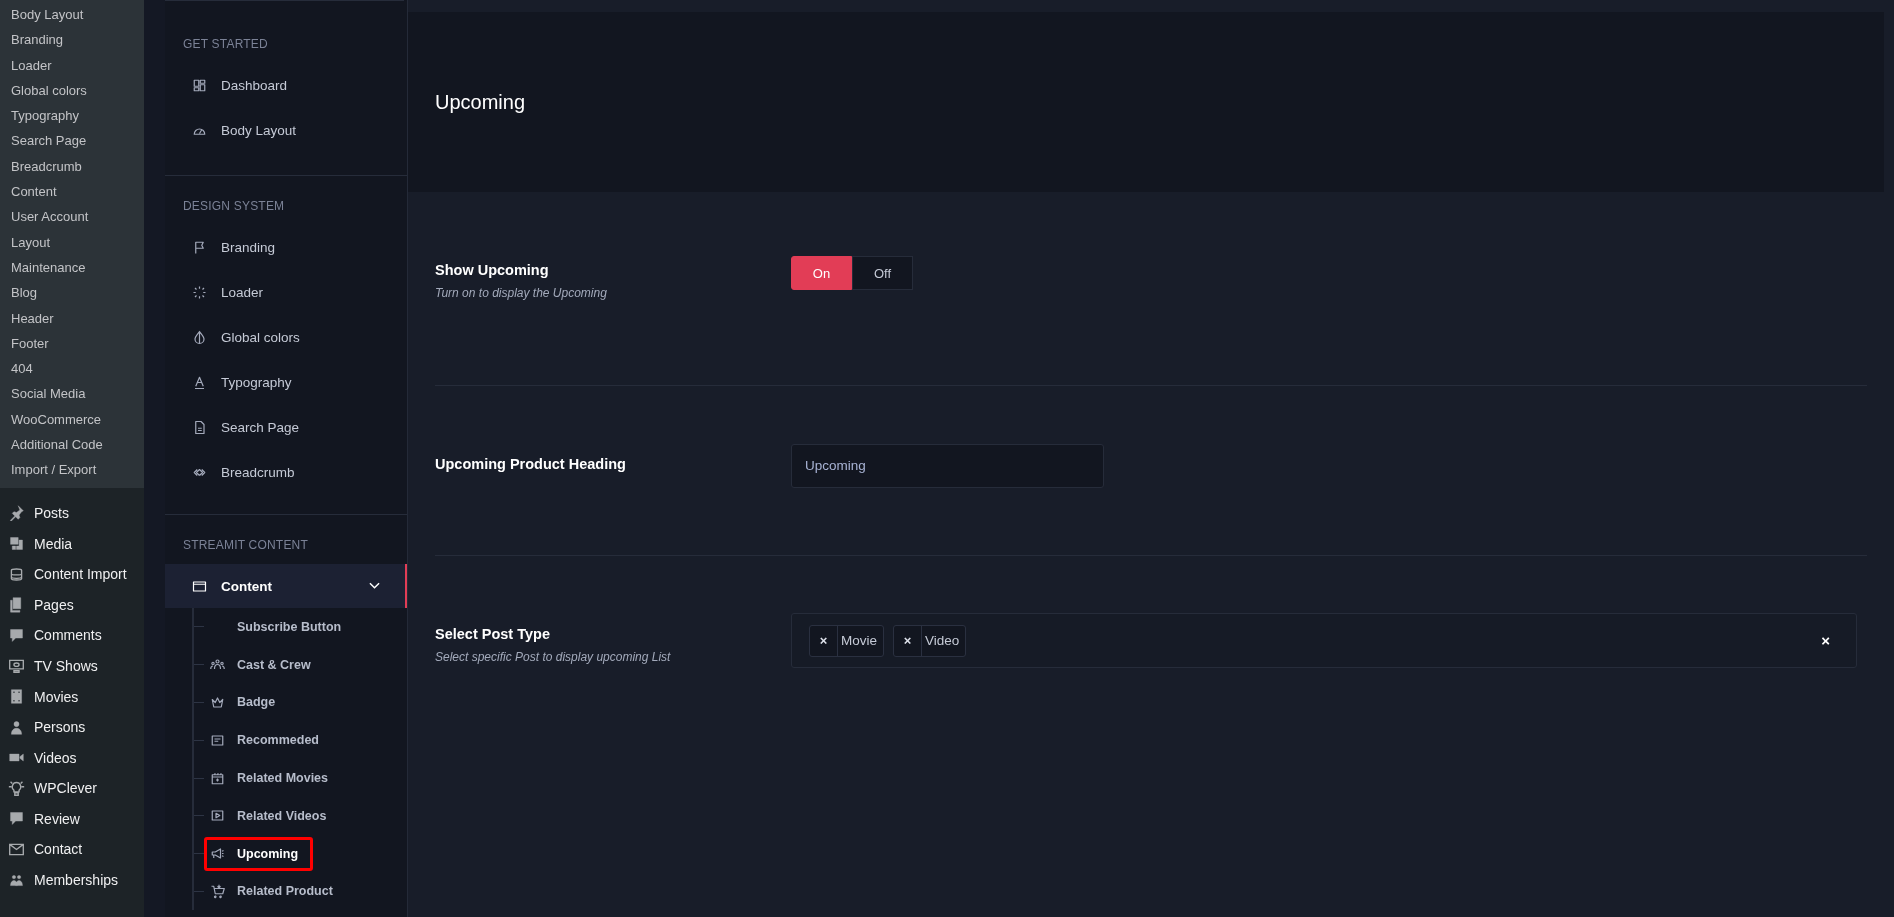 This screenshot has width=1894, height=917. What do you see at coordinates (72, 242) in the screenshot?
I see `submenu-link: Layout` at bounding box center [72, 242].